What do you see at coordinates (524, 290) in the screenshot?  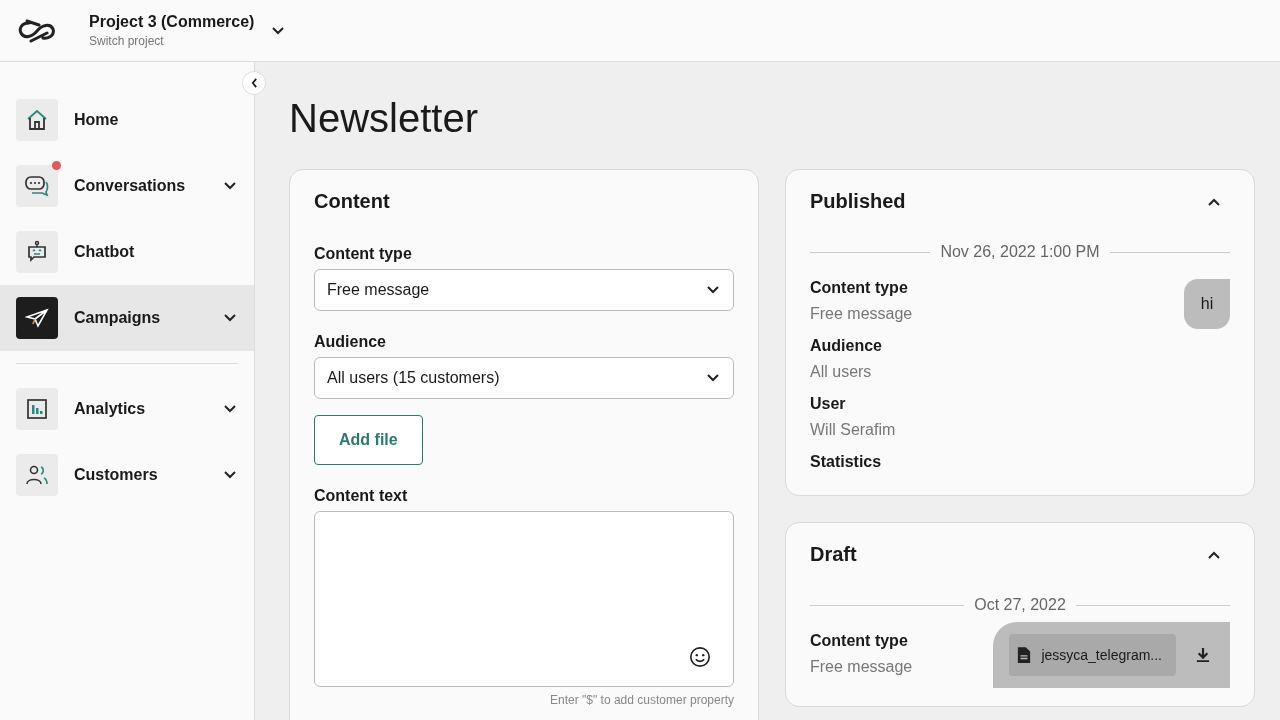 I see `select-field: Free message` at bounding box center [524, 290].